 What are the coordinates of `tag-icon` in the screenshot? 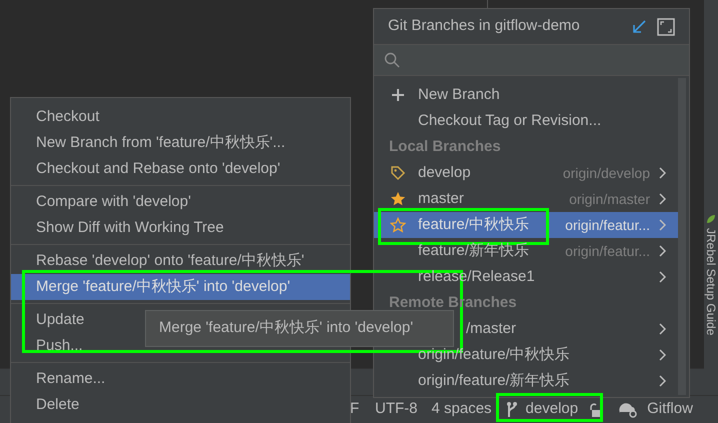 It's located at (398, 173).